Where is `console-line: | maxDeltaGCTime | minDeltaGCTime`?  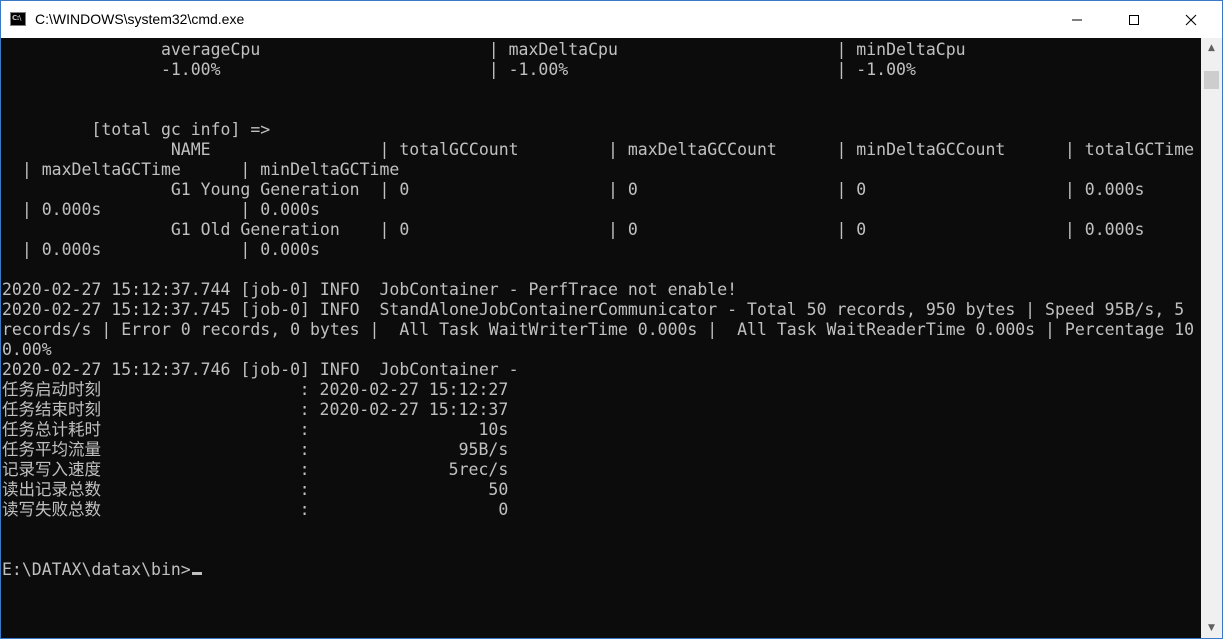
console-line: | maxDeltaGCTime | minDeltaGCTime is located at coordinates (201, 169).